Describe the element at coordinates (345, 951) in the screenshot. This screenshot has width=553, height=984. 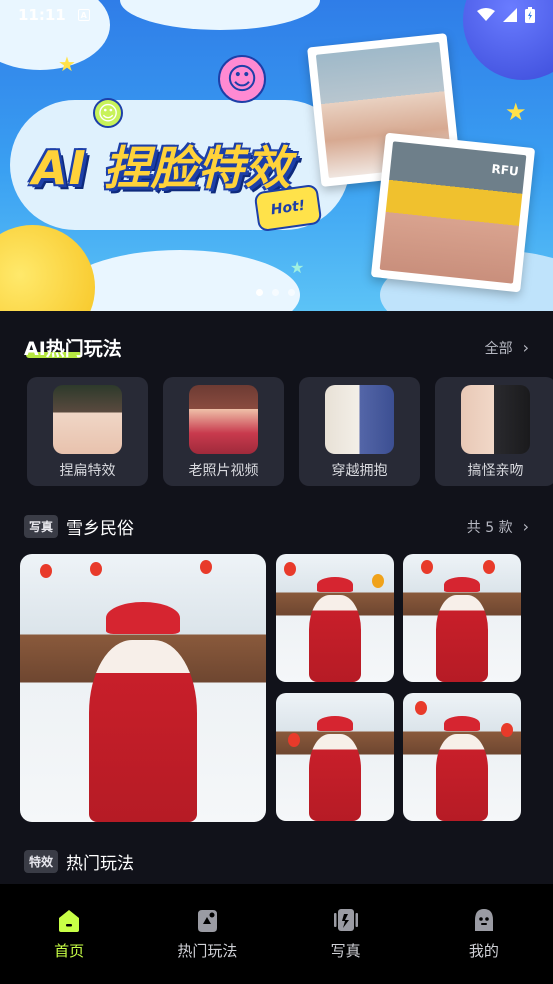
I see `nav-label: 写真` at that location.